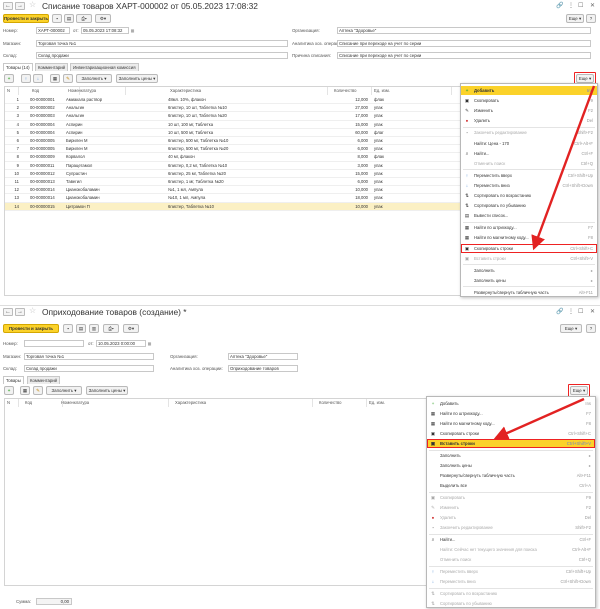 This screenshot has height=609, width=600. I want to click on help-button-2: ?, so click(591, 328).